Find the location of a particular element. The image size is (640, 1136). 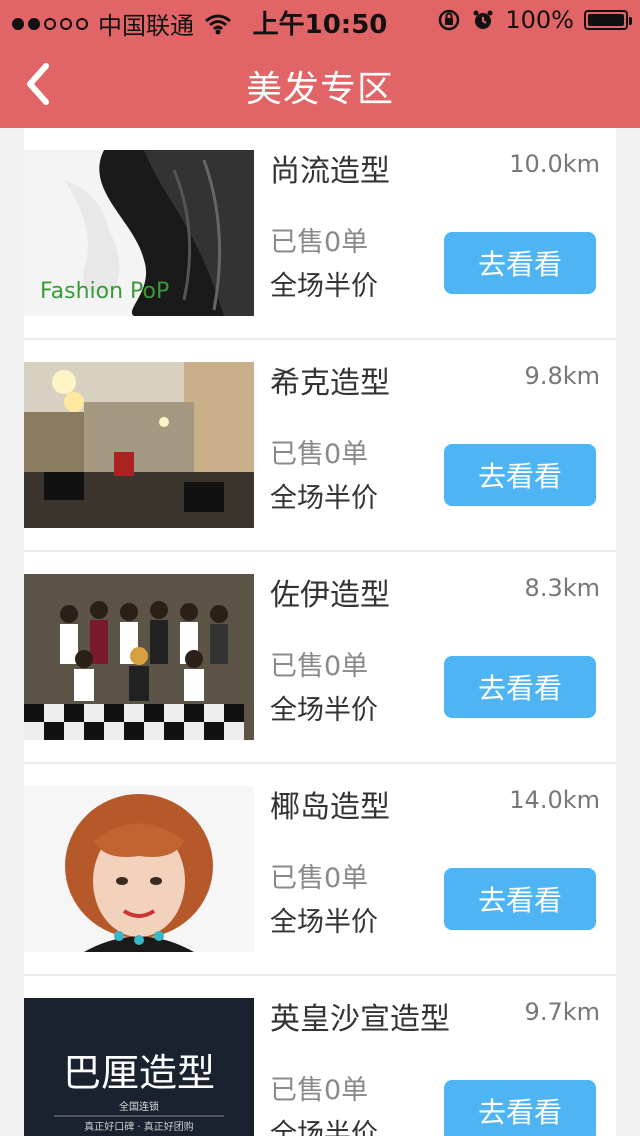

orientation-lock-icon is located at coordinates (449, 20).